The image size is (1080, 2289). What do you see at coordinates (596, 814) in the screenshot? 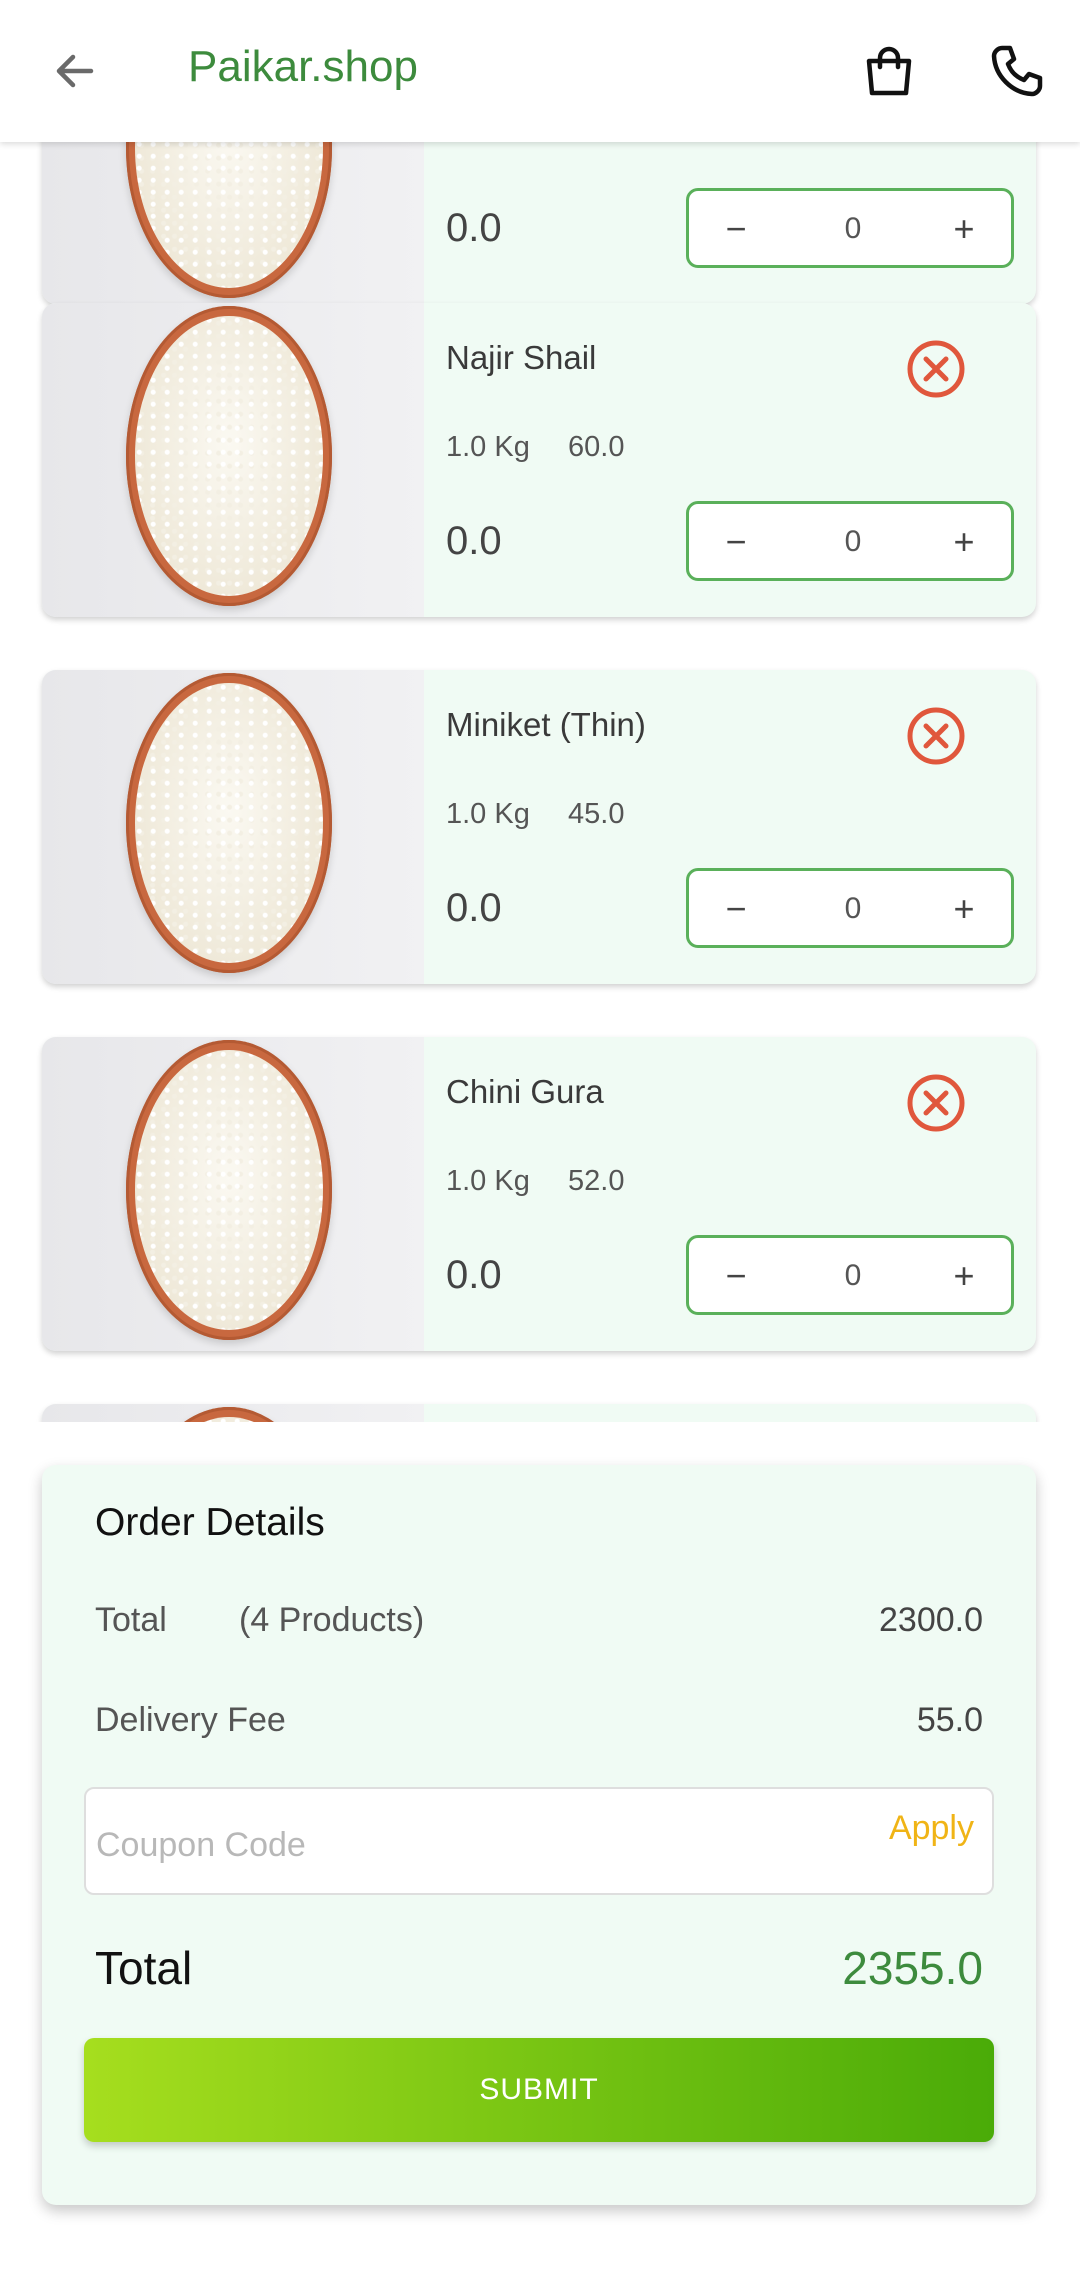
I see `product-price: 45.0` at bounding box center [596, 814].